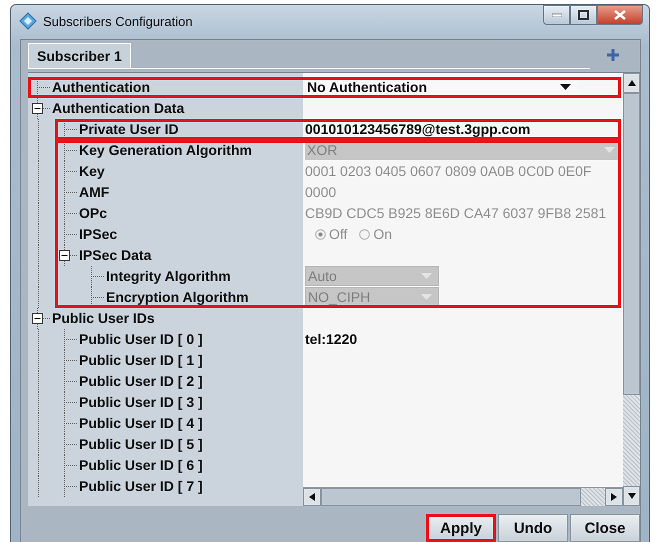 Image resolution: width=656 pixels, height=542 pixels. What do you see at coordinates (92, 171) in the screenshot?
I see `property-label: Key` at bounding box center [92, 171].